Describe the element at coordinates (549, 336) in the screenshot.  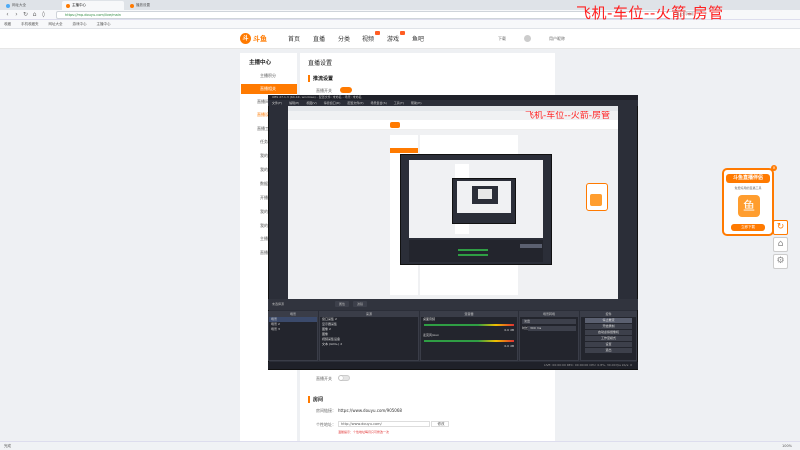
I see `obs-transitions-dock: 场景转场 淡出 时长 300 ms` at that location.